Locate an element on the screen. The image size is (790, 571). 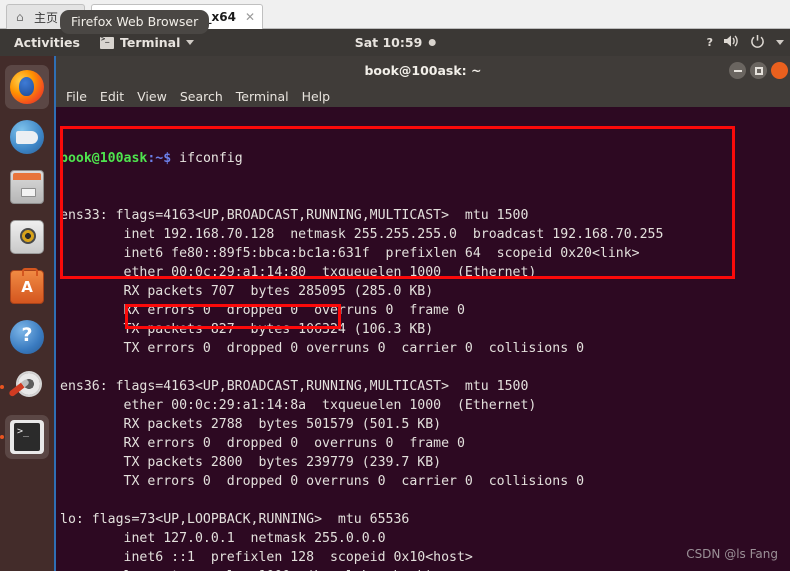
system-menu-chevron-down-icon is located at coordinates (780, 42).